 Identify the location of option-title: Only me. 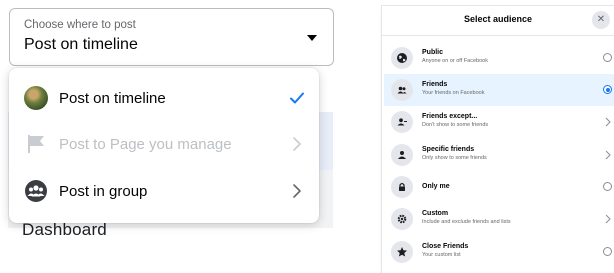
(436, 186).